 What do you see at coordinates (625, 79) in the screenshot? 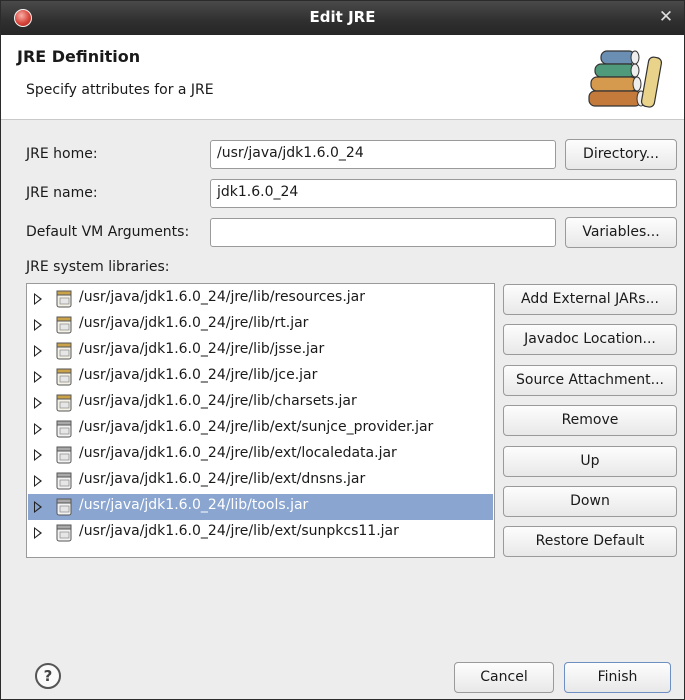
I see `library-books-icon` at bounding box center [625, 79].